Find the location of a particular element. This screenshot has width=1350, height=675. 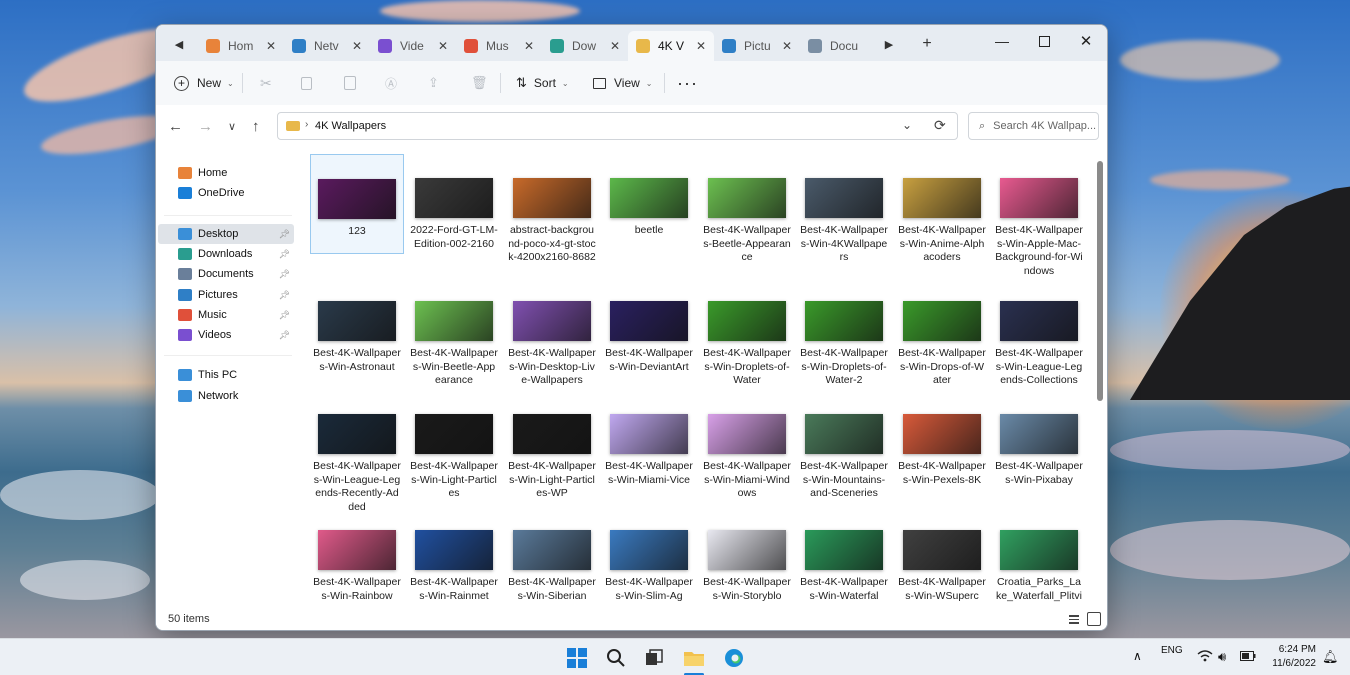

sidebar-item-videos: Videos 📌︎ is located at coordinates (226, 335).